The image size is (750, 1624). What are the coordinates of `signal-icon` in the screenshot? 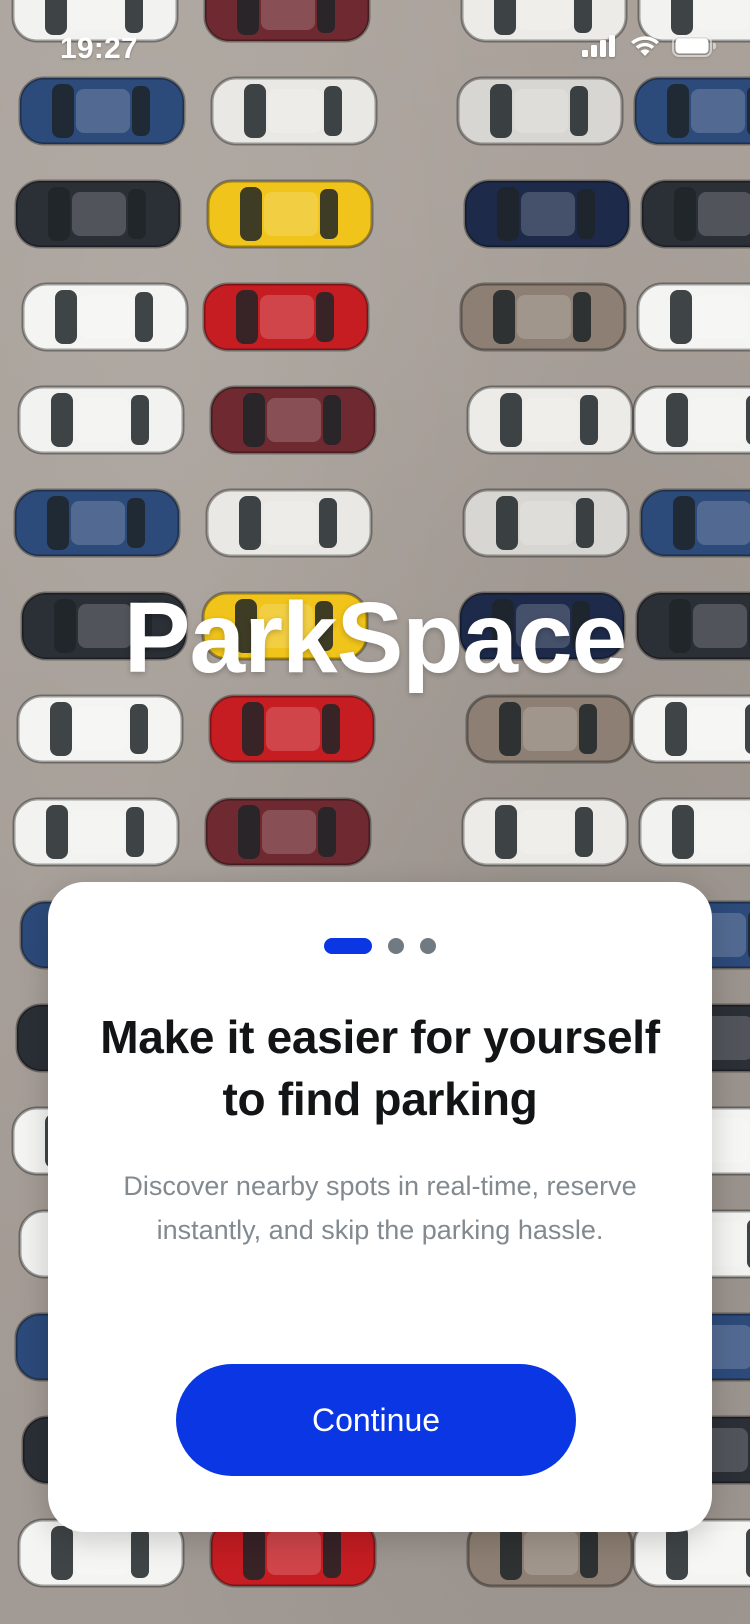 It's located at (600, 48).